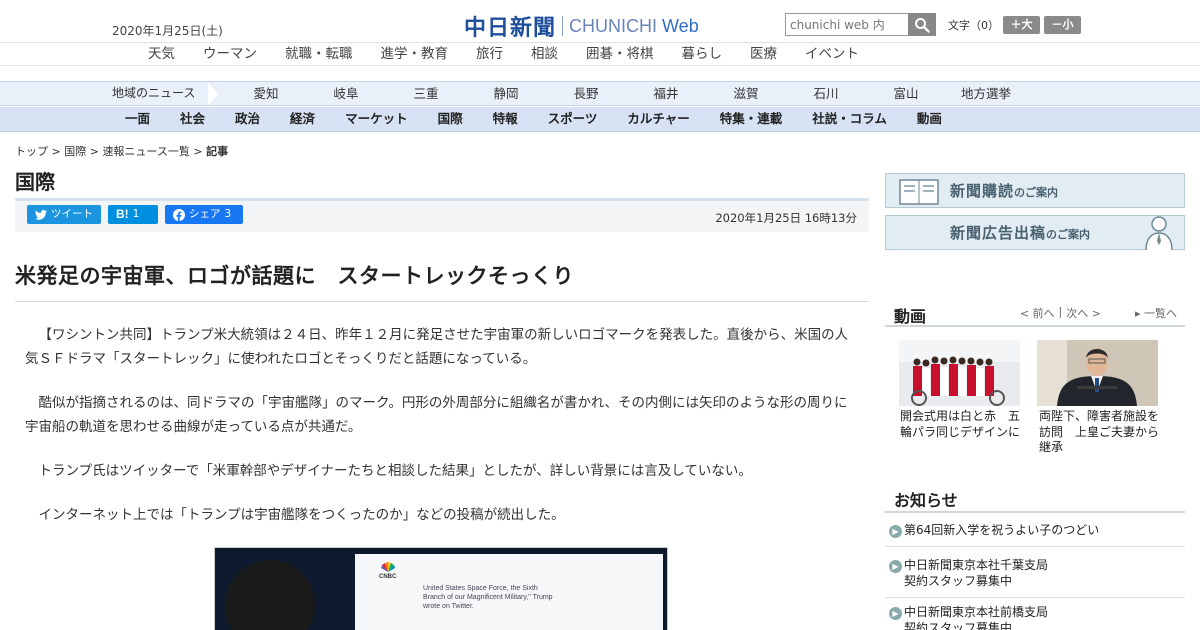  What do you see at coordinates (976, 573) in the screenshot?
I see `news-item-label: 中日新聞東京本社千葉支局 契約スタッフ募集中` at bounding box center [976, 573].